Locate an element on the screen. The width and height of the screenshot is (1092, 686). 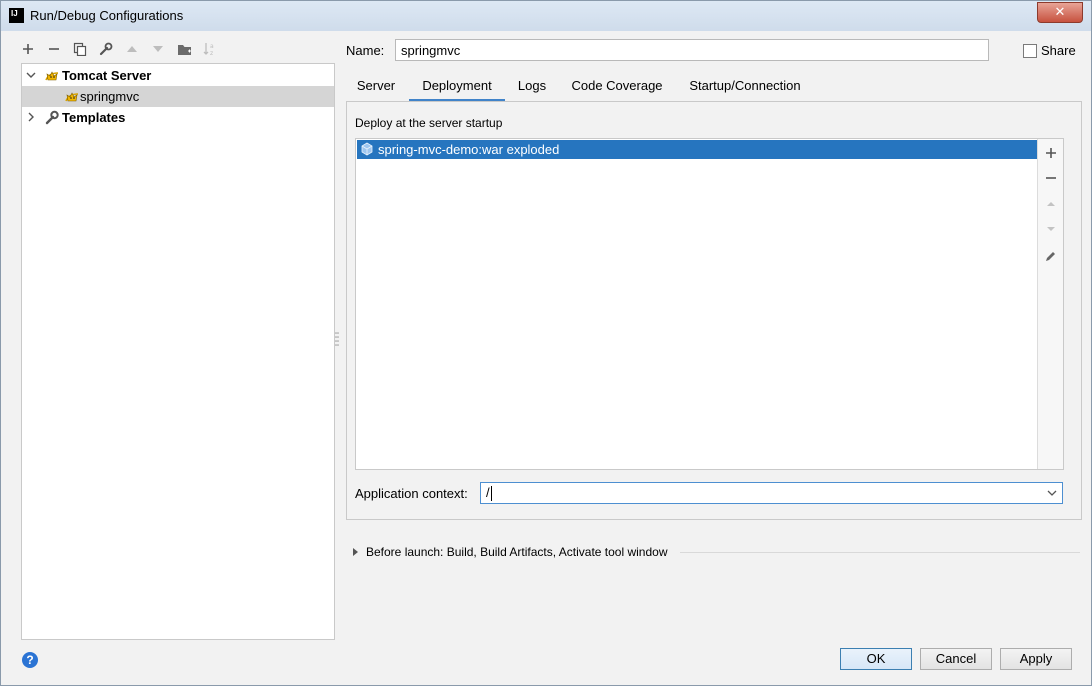
title-bar: IJ Run/Debug Configurations ✕ is located at coordinates (546, 16).